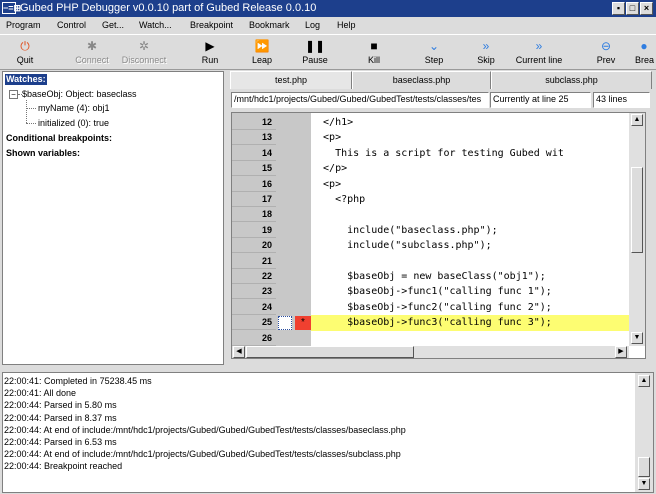 The image size is (656, 494). Describe the element at coordinates (269, 25) in the screenshot. I see `menu-bookmark: Bookmark` at that location.